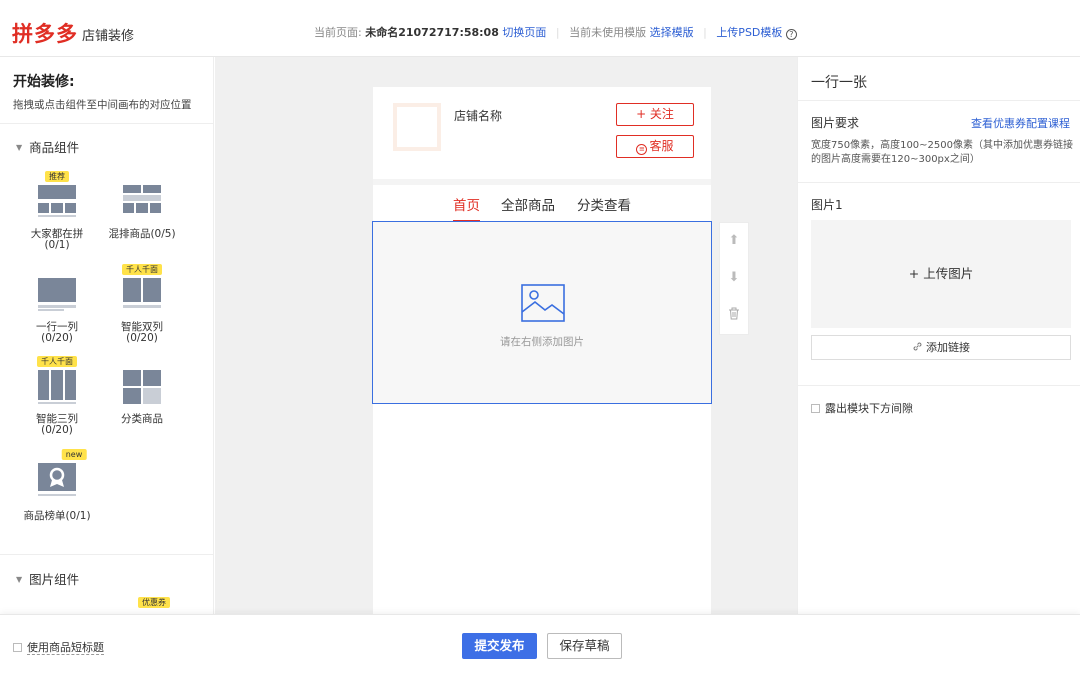  I want to click on panel-instructions: 拖拽或点击组件至中间画布的对应位置, so click(102, 105).